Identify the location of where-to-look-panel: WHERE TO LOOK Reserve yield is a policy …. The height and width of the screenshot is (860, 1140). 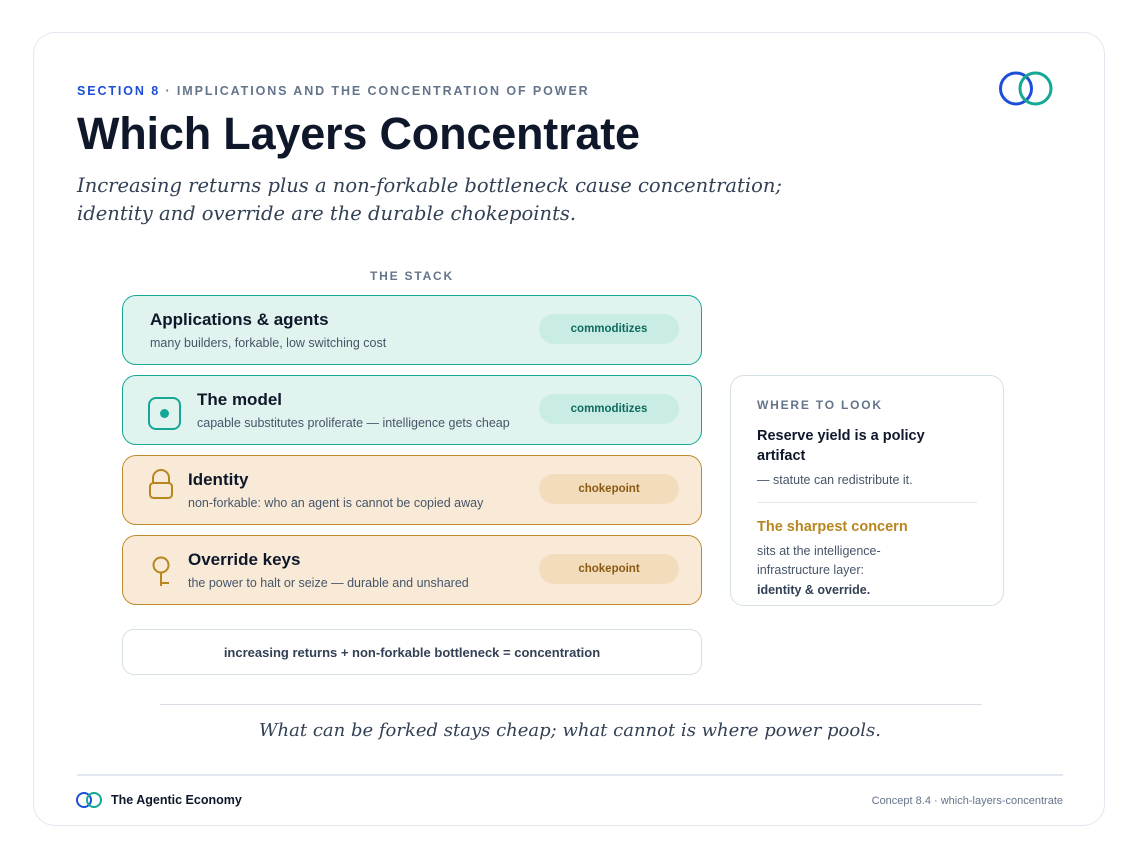
(867, 490).